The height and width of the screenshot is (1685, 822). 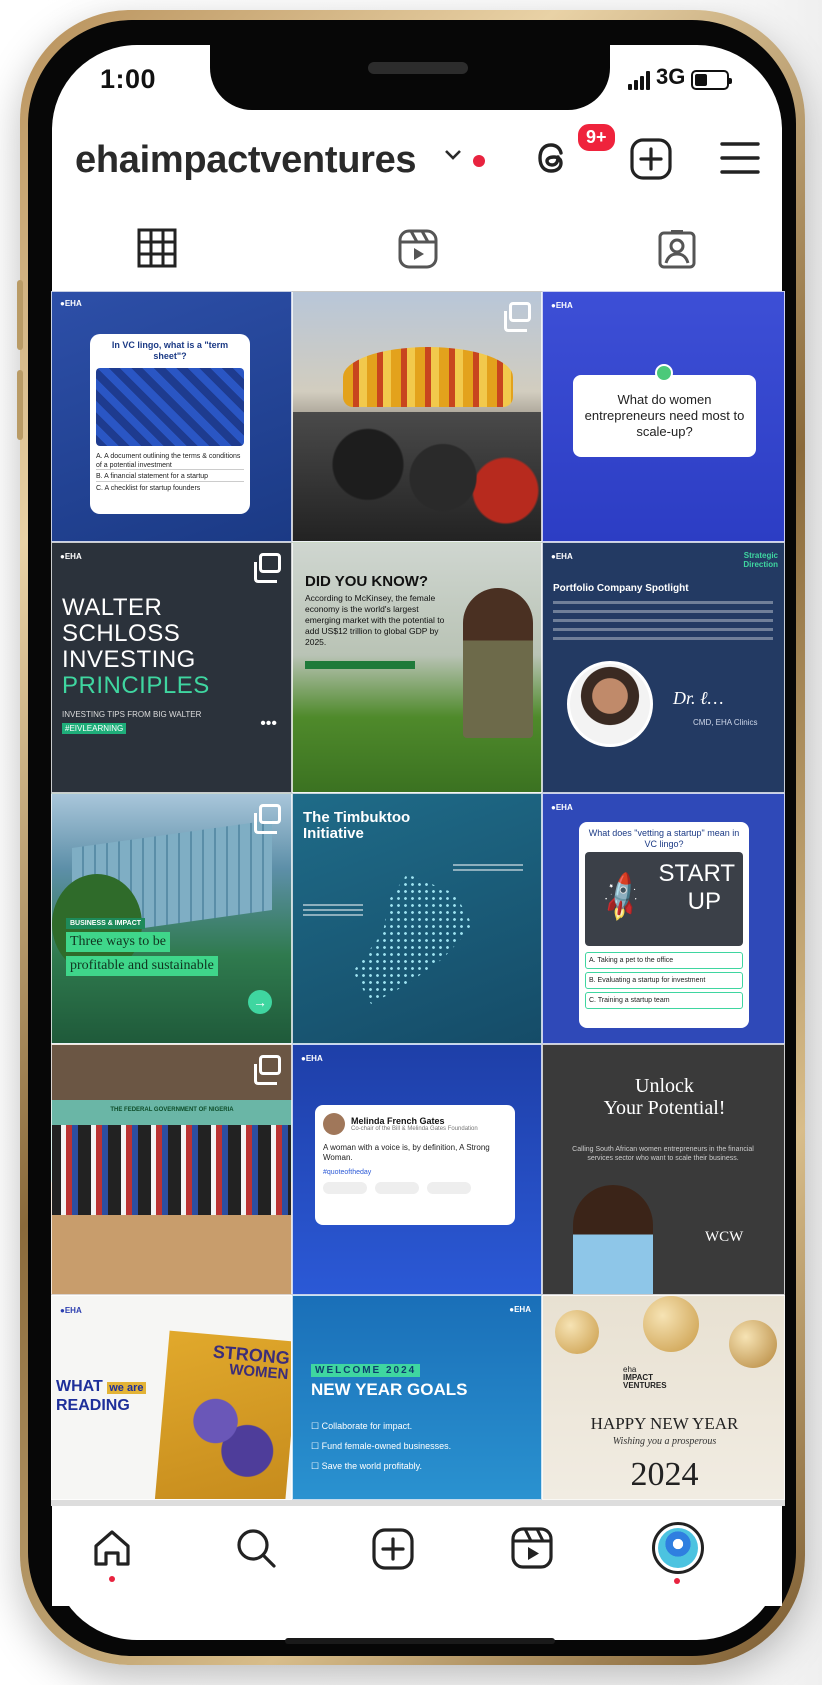 I want to click on notch, so click(x=410, y=77).